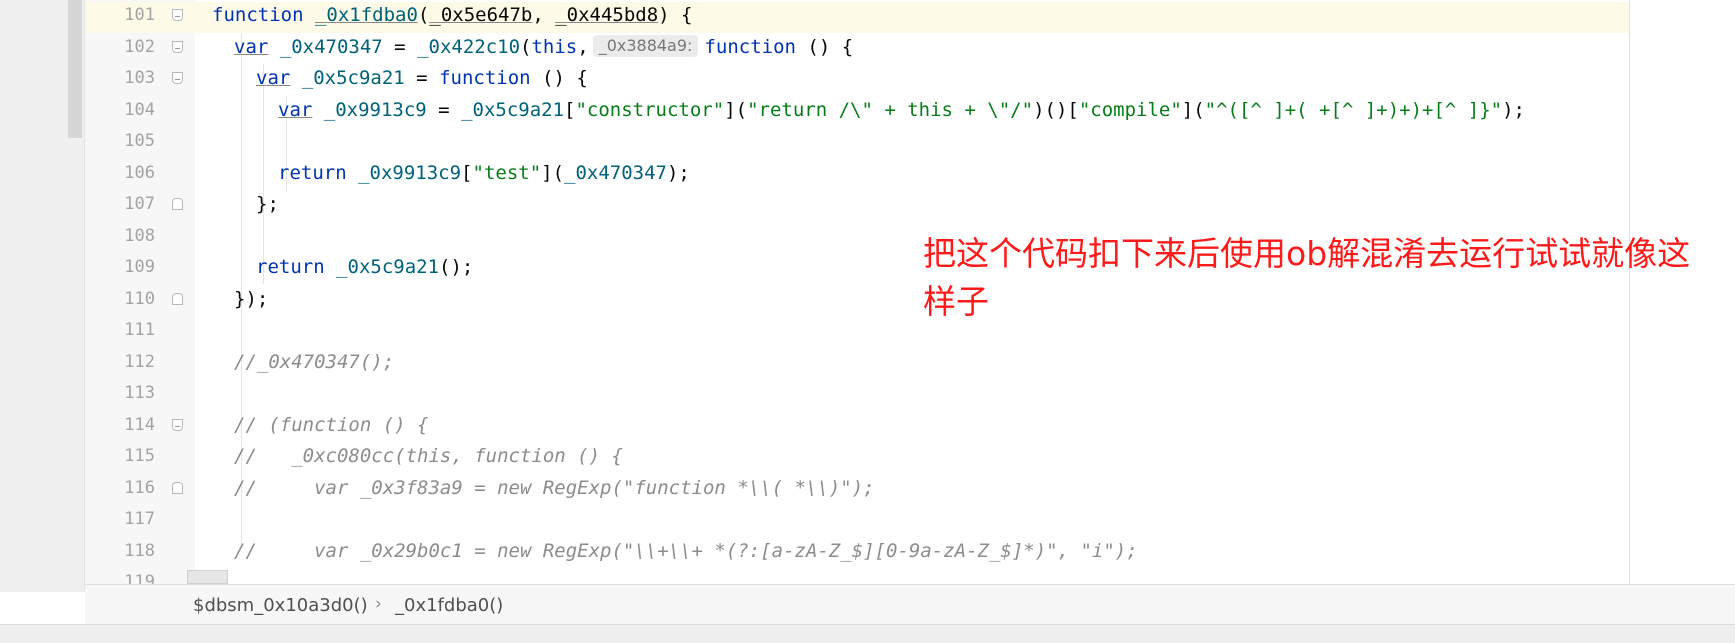  I want to click on line-number: 113, so click(139, 393).